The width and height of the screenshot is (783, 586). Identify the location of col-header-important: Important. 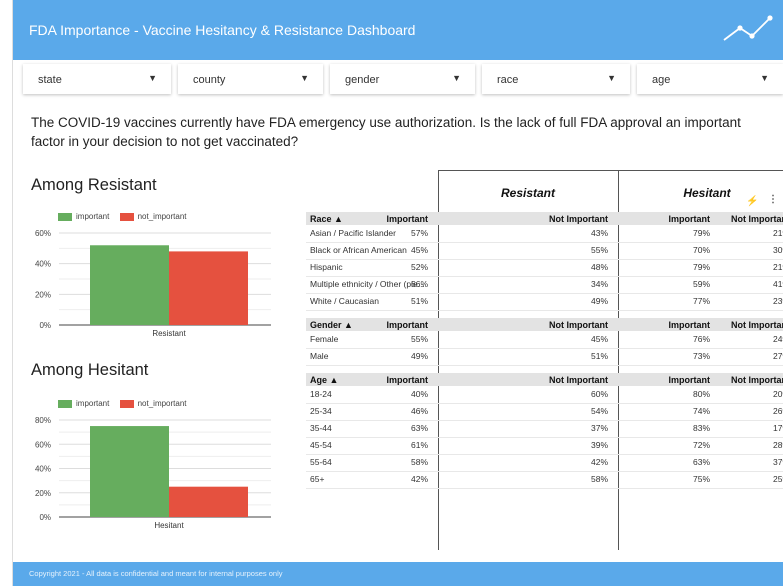
(407, 380).